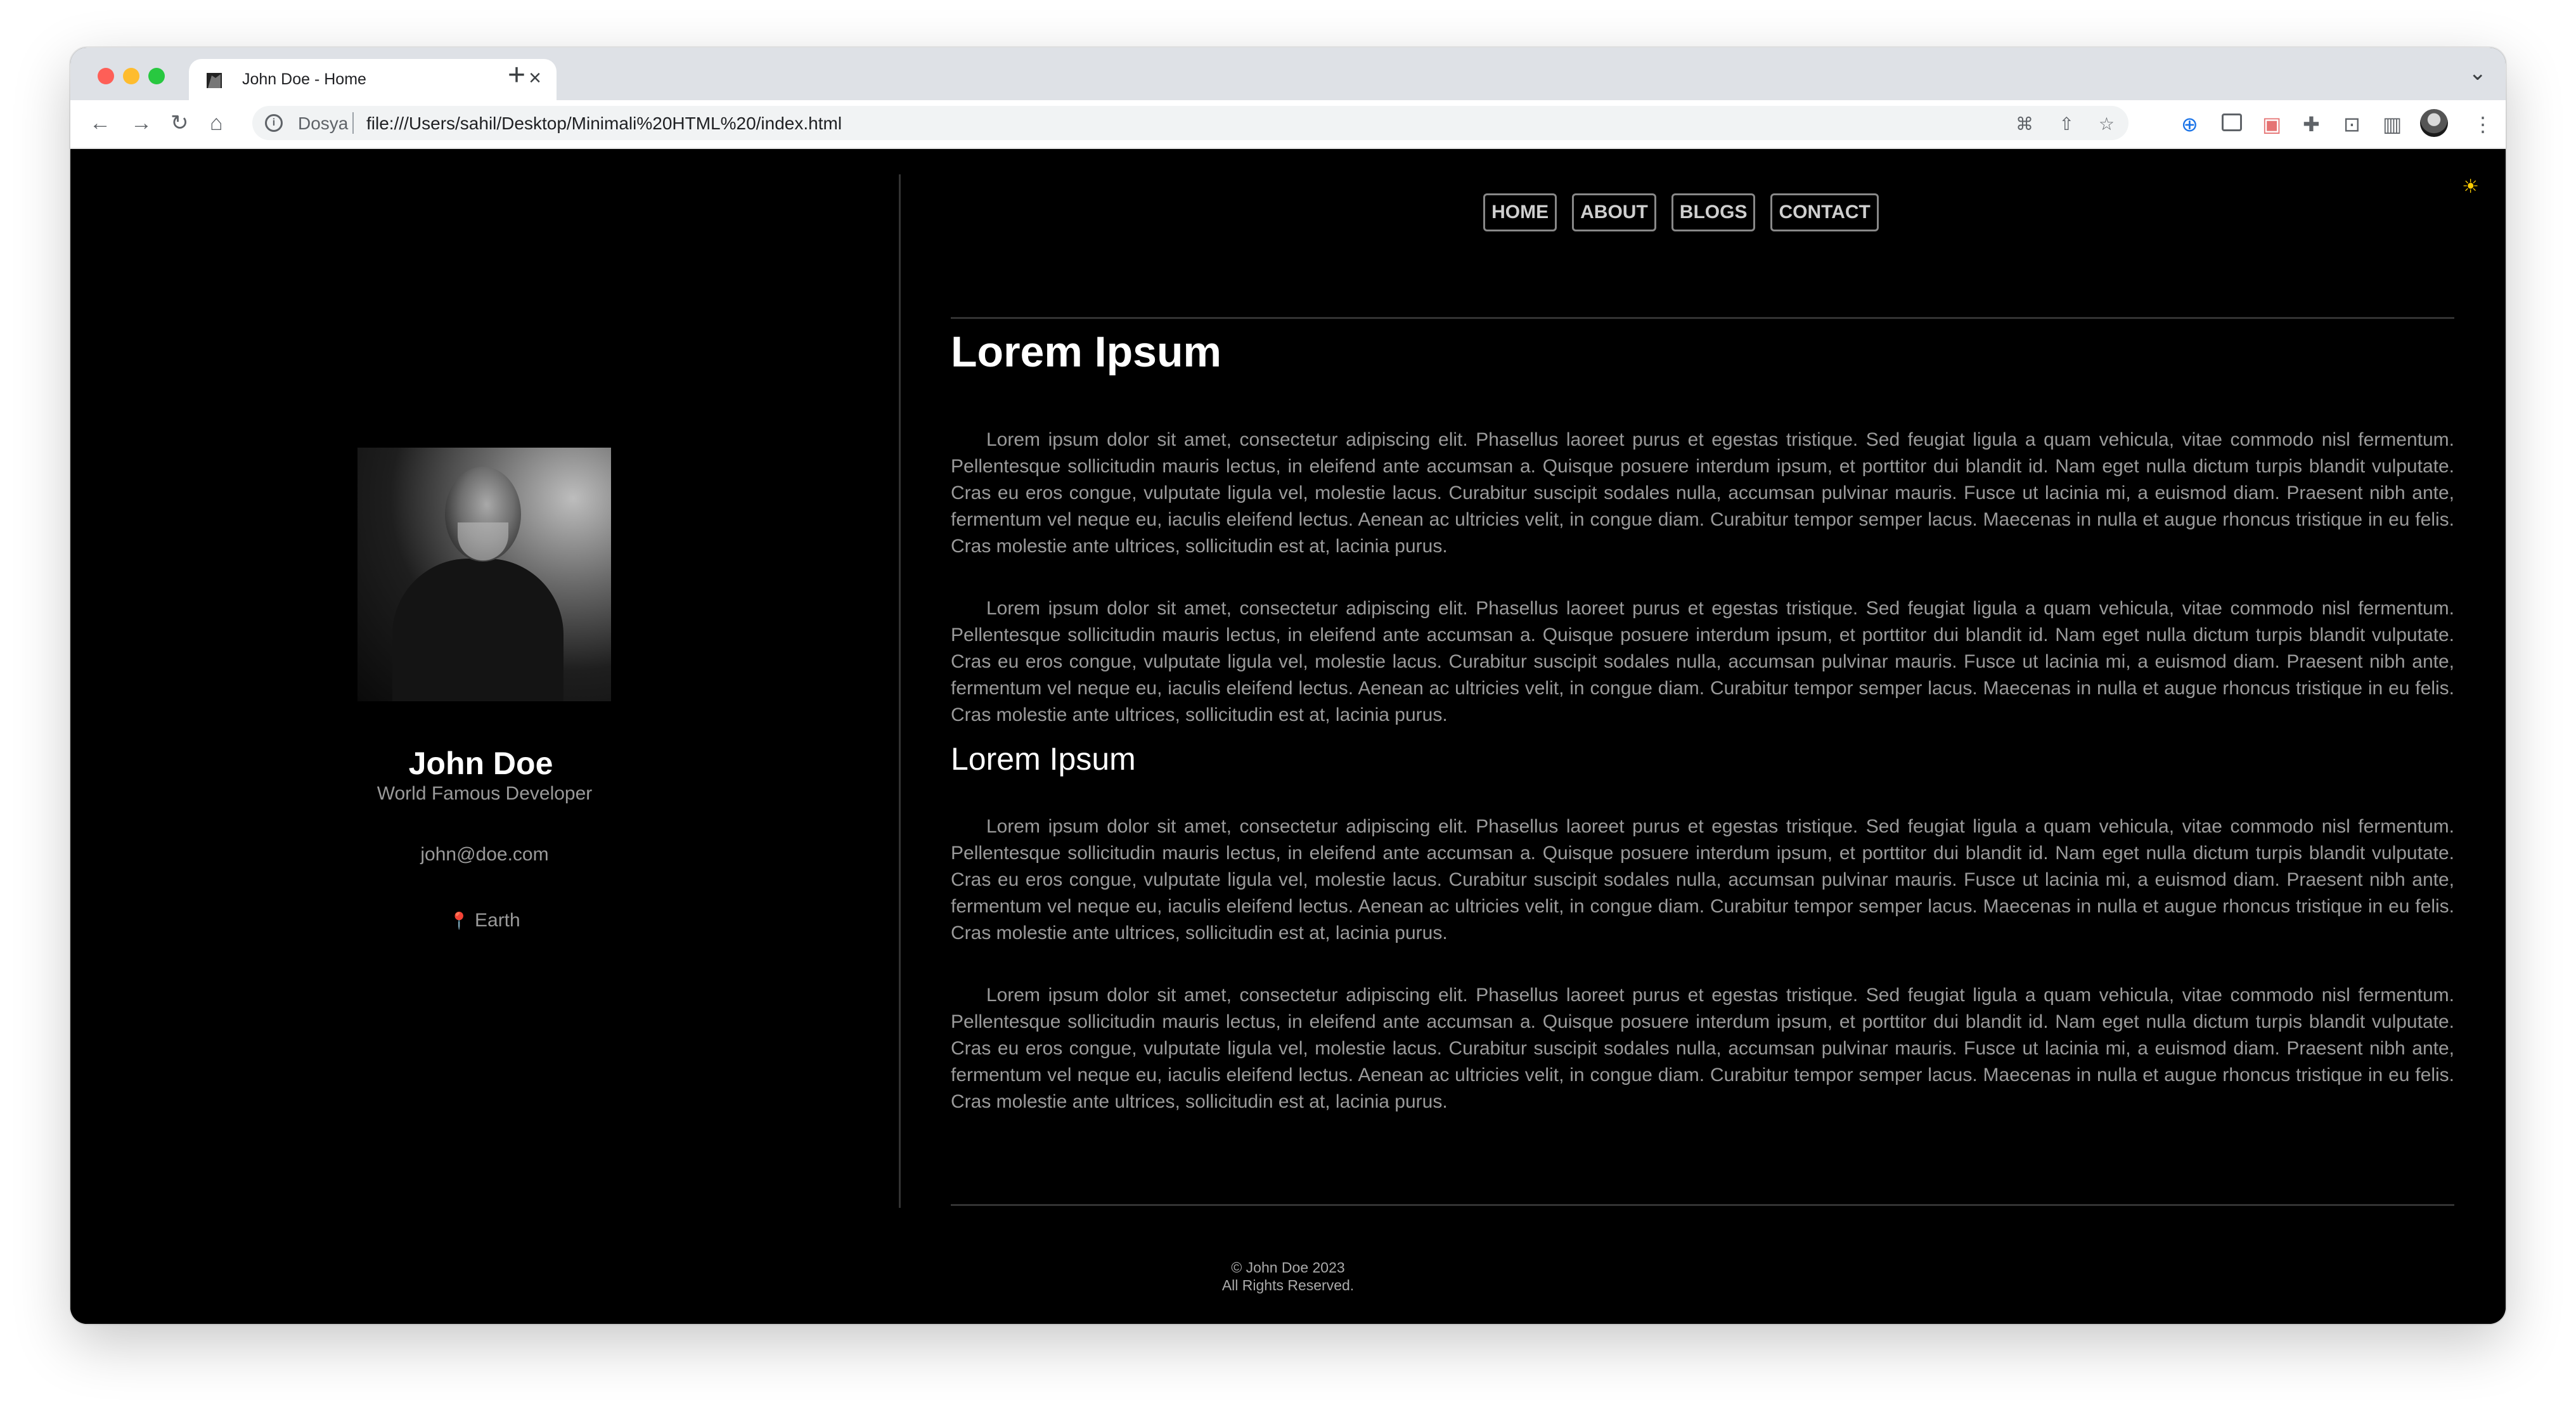  What do you see at coordinates (156, 76) in the screenshot?
I see `maximize-window-button` at bounding box center [156, 76].